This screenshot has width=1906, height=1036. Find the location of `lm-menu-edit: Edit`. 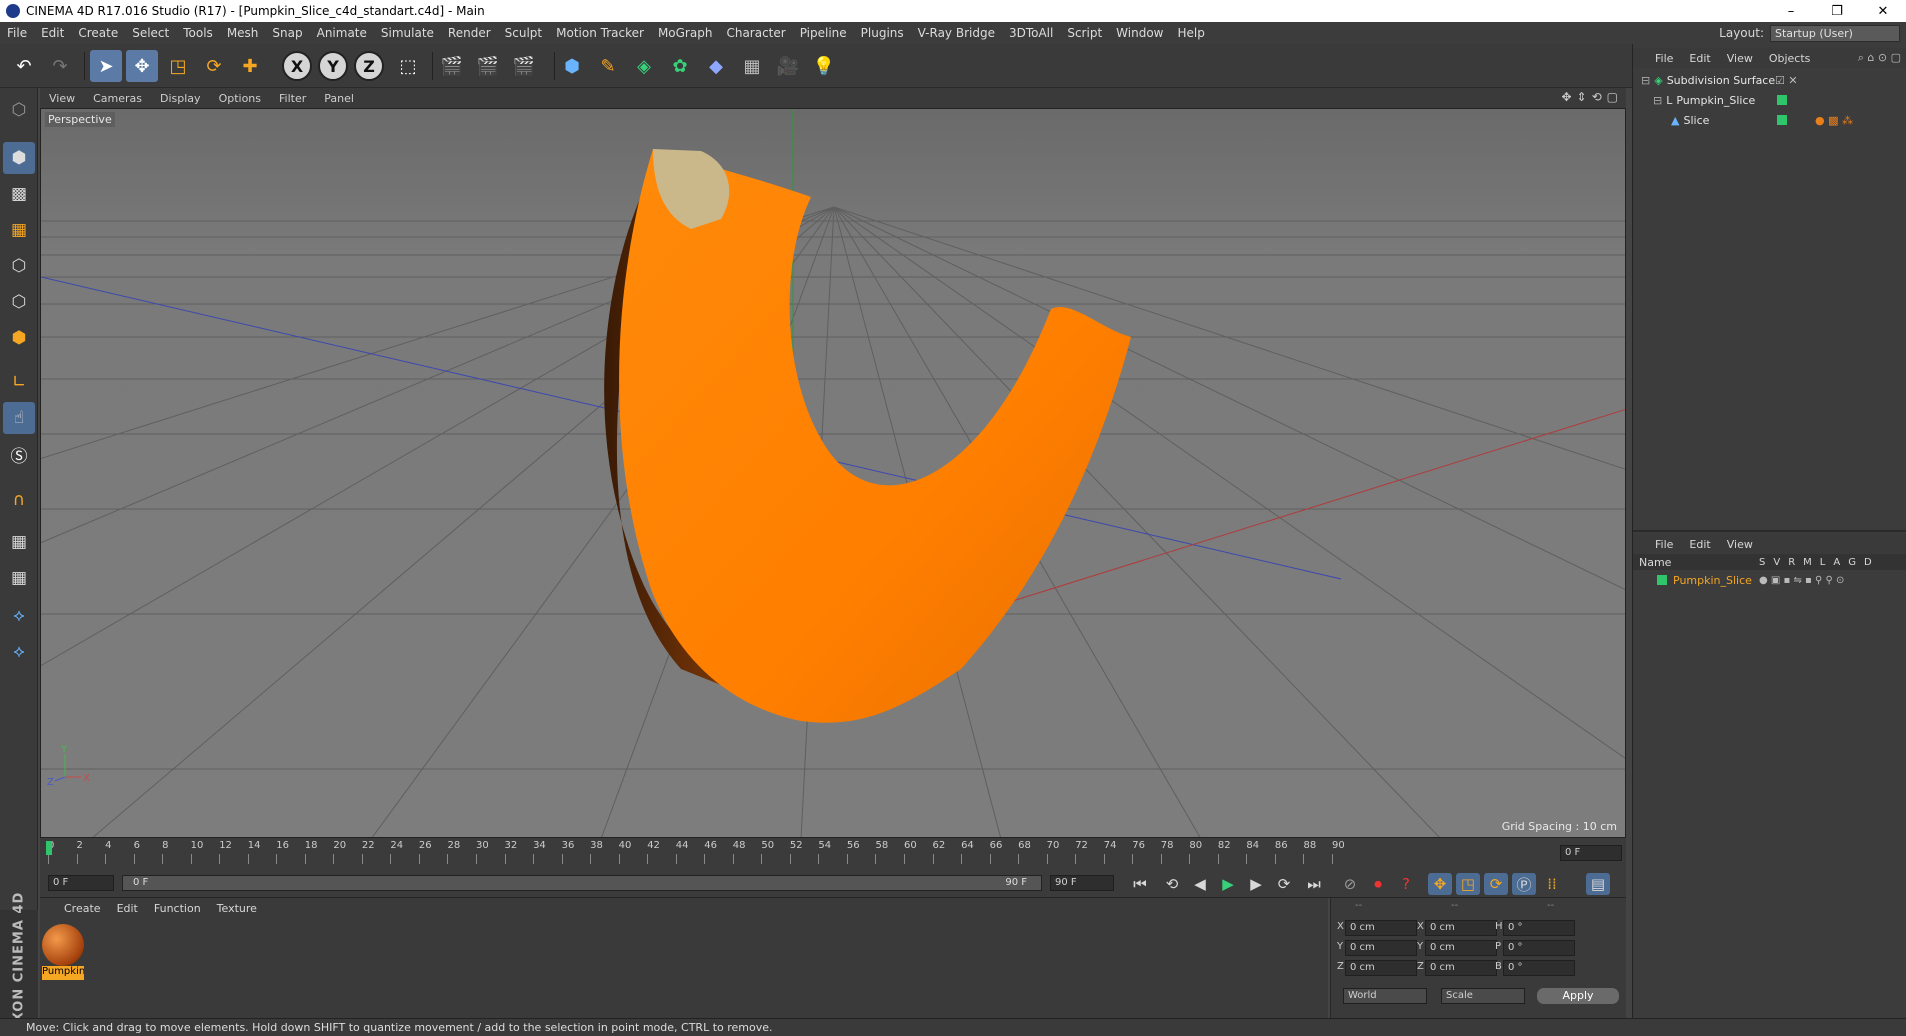

lm-menu-edit: Edit is located at coordinates (1699, 544).